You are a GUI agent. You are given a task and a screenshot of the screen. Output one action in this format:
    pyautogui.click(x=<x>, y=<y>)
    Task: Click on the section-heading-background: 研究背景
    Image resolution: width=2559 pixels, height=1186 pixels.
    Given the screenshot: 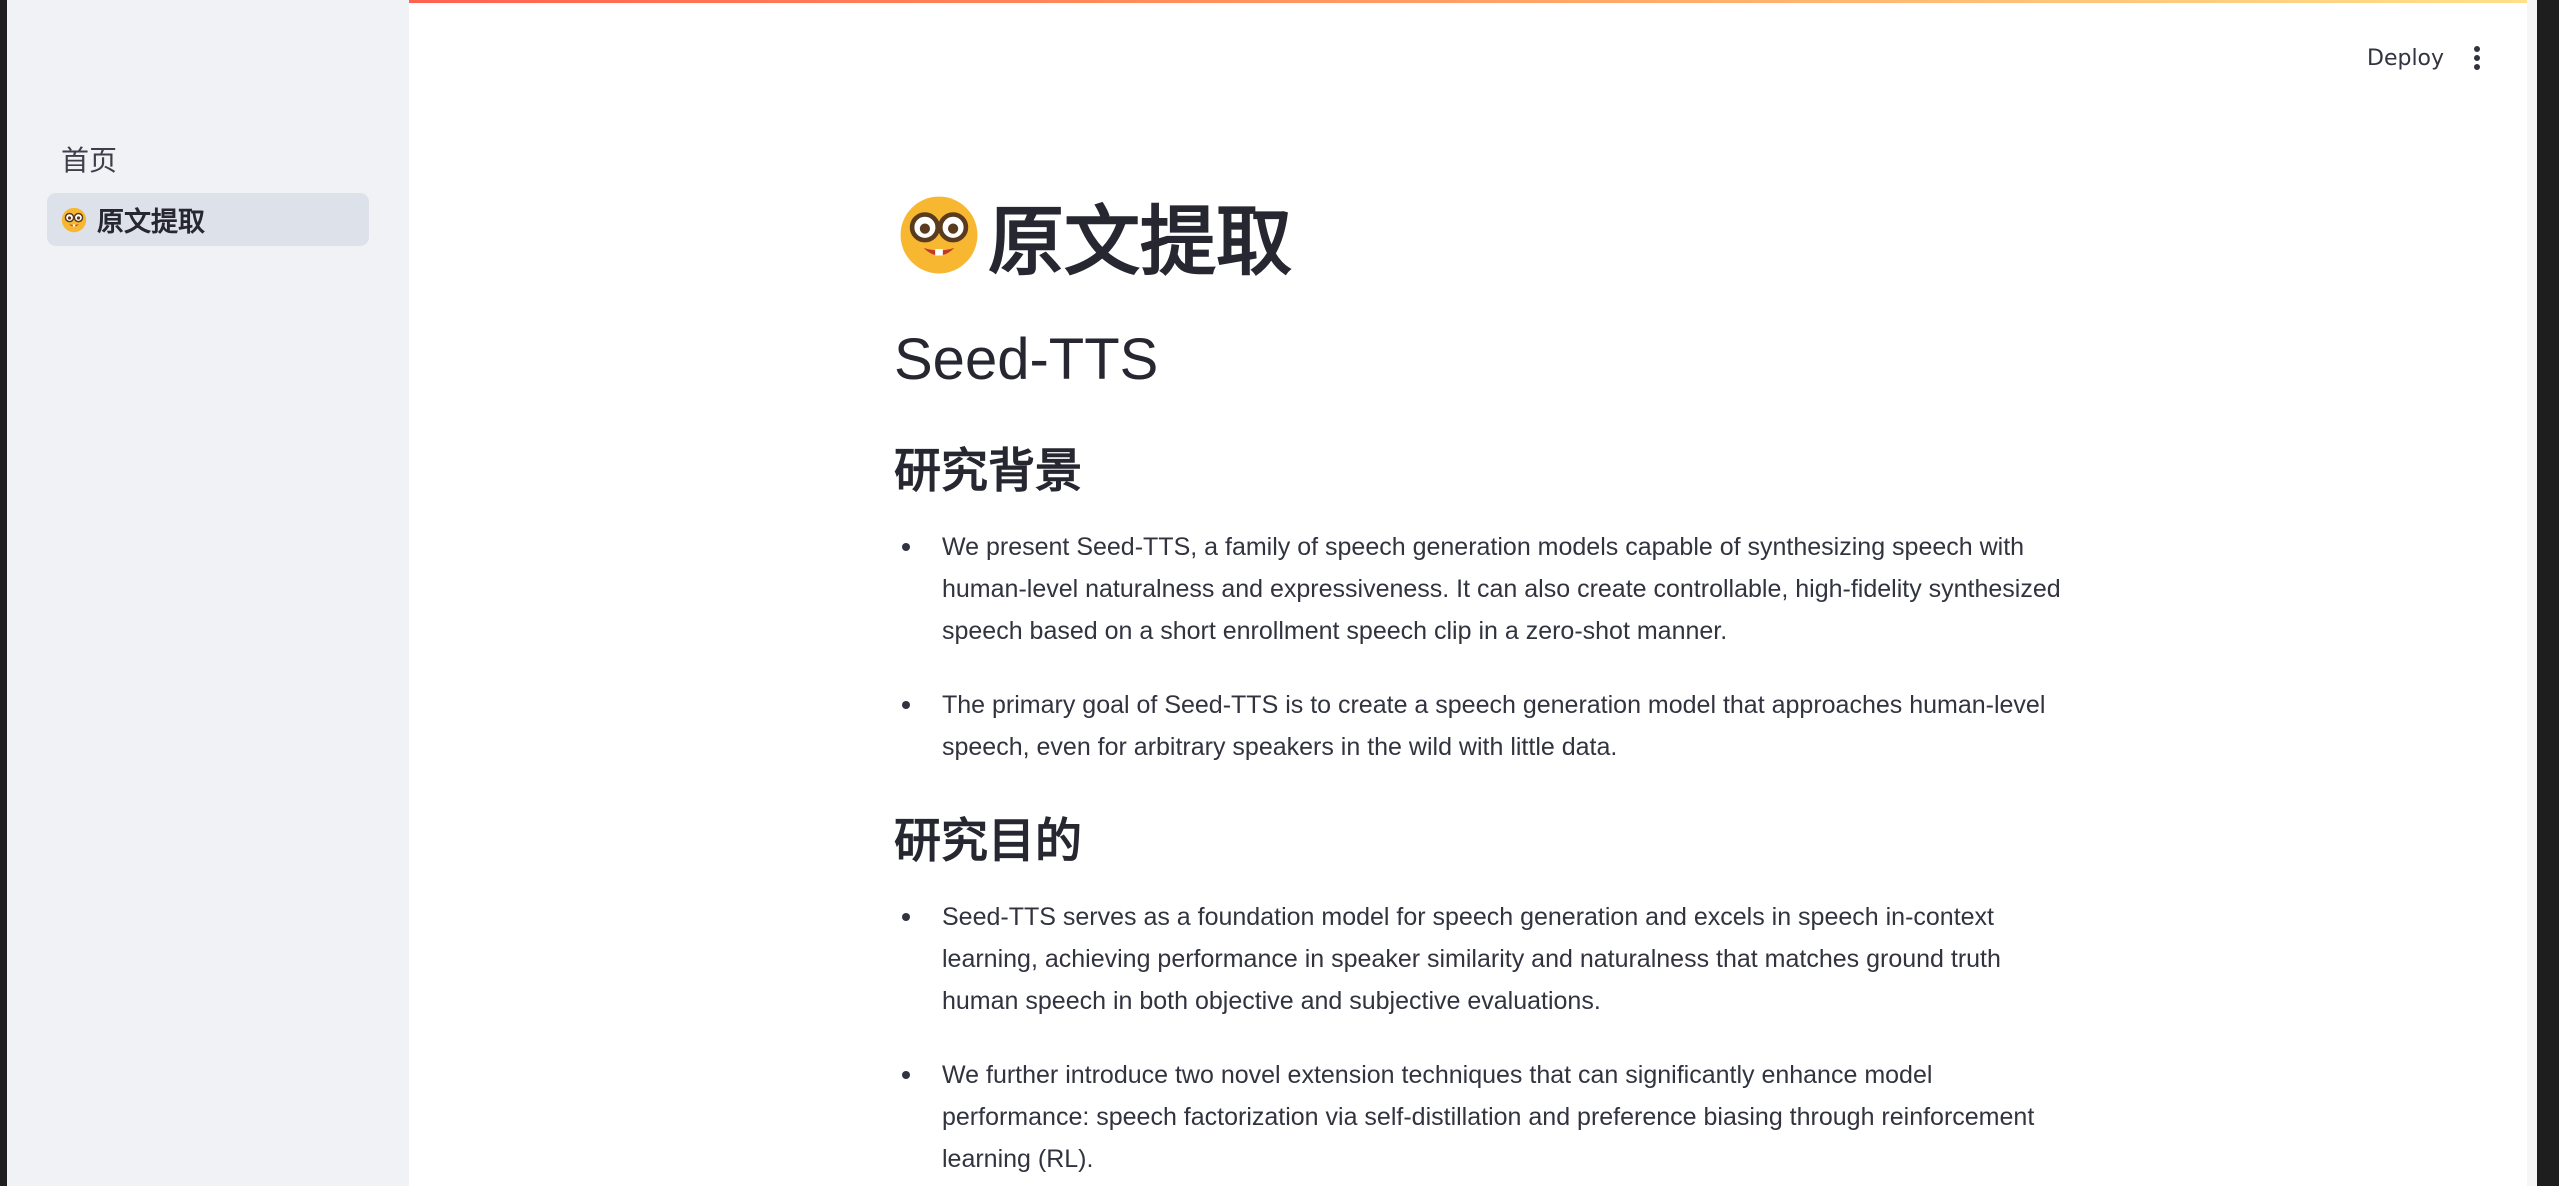 What is the action you would take?
    pyautogui.click(x=988, y=471)
    